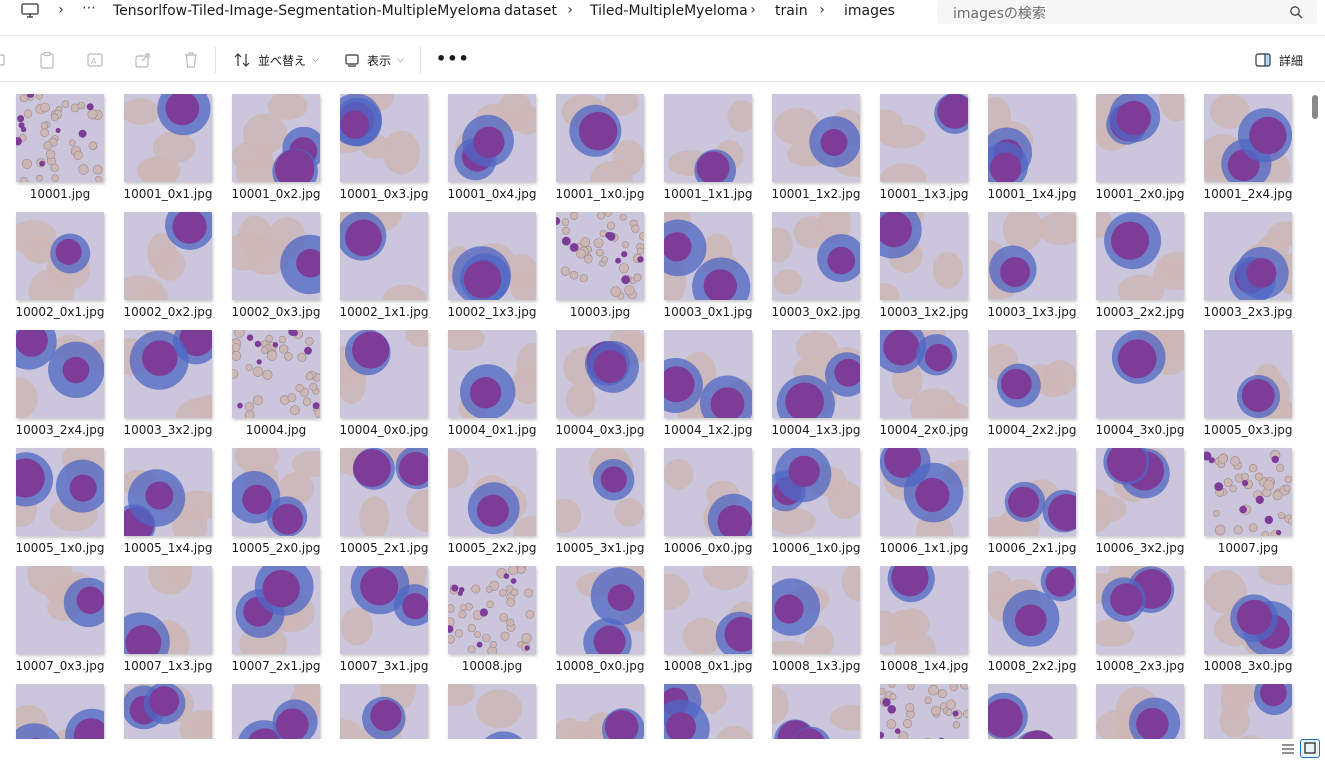 The image size is (1325, 761). I want to click on file-name-label: 10001_2x4.jpg, so click(1248, 194).